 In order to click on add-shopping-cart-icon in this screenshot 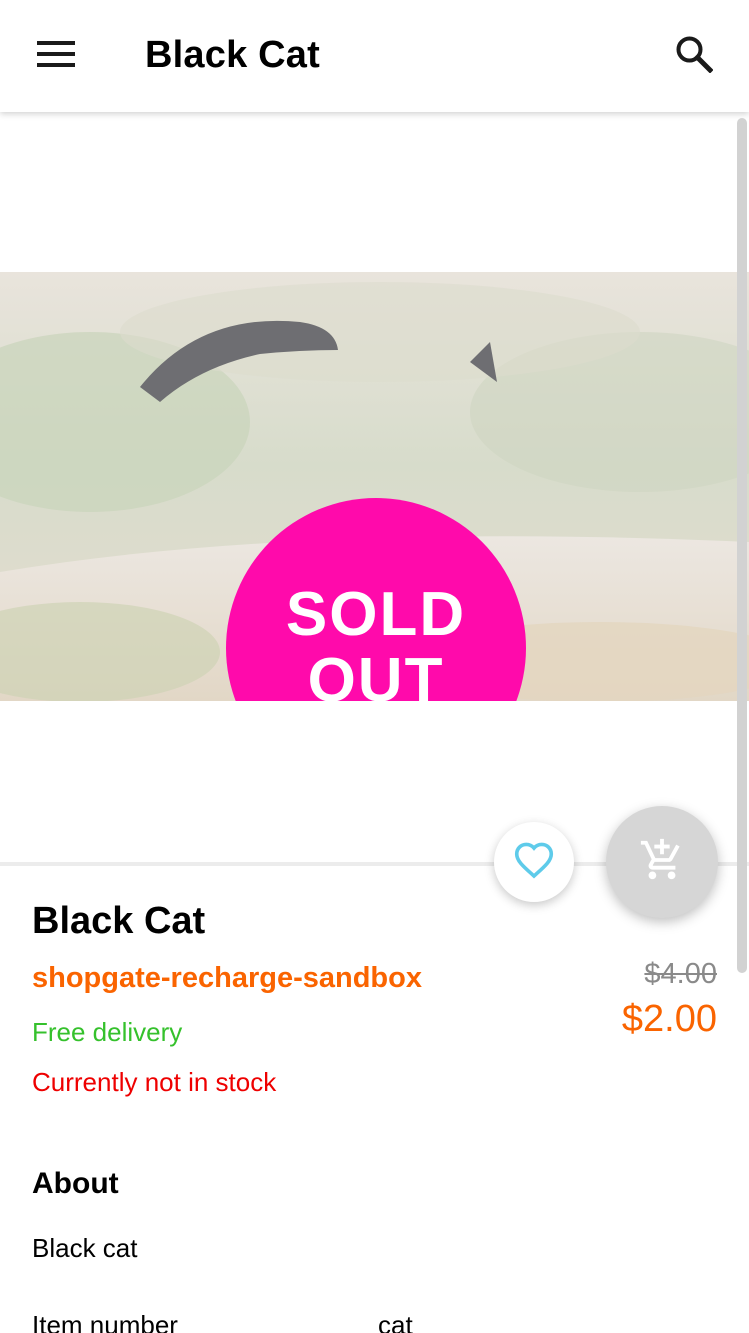, I will do `click(662, 862)`.